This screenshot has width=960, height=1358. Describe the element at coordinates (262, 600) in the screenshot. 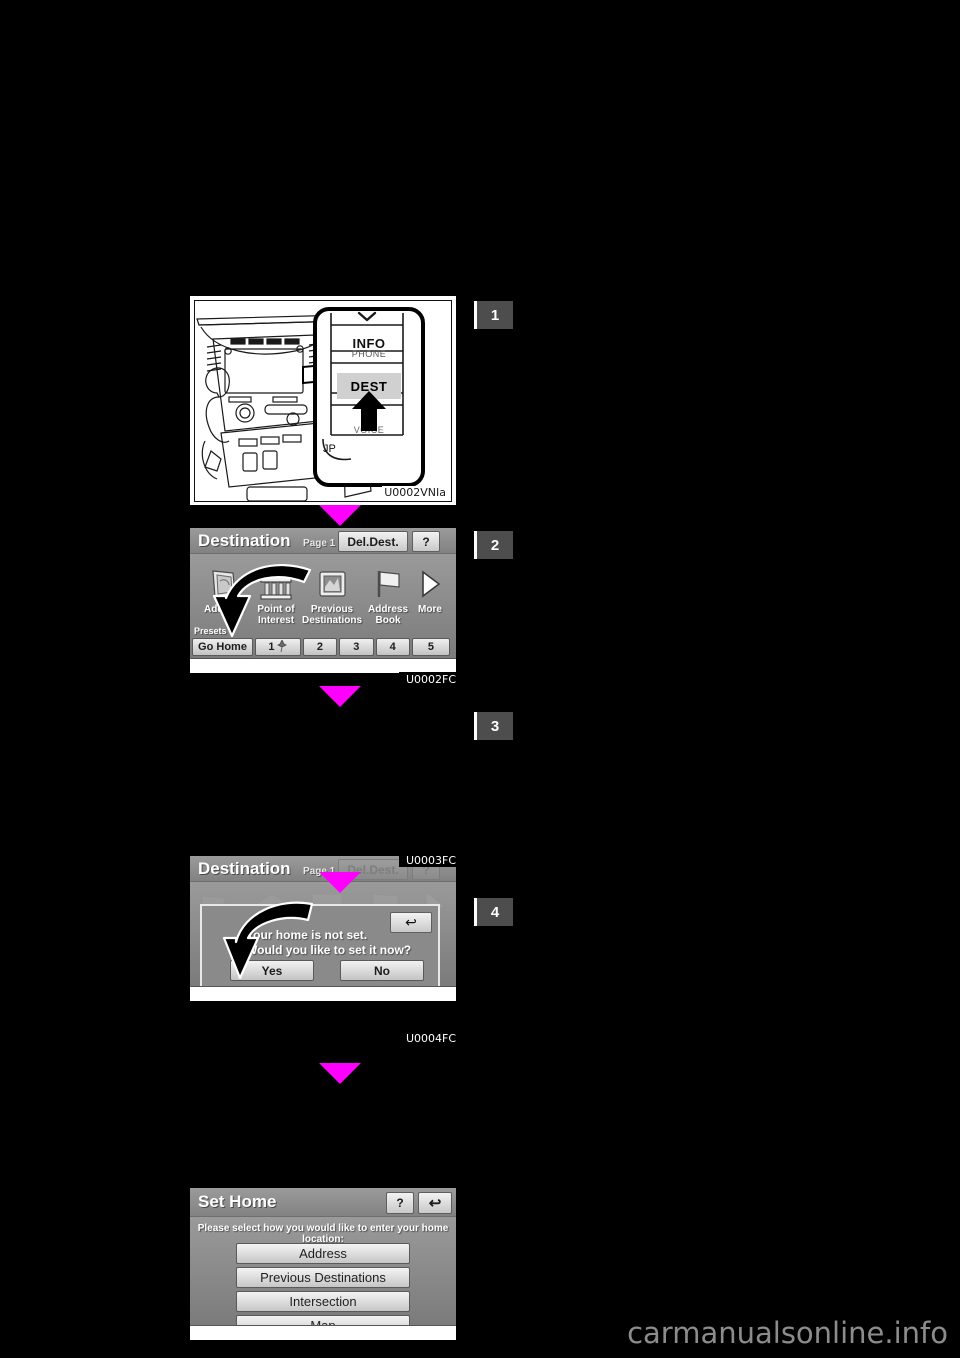

I see `pointer-curve-arrow-icon` at that location.